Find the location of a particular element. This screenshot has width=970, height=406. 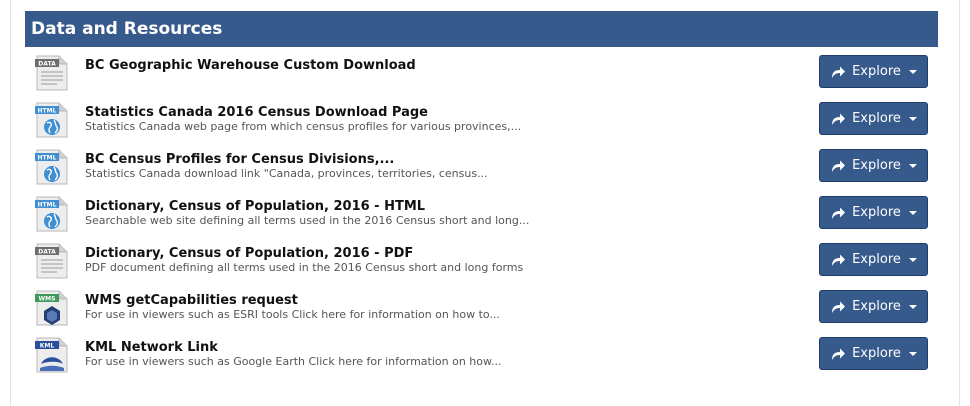

resource-title: WMS getCapabilities request is located at coordinates (191, 300).